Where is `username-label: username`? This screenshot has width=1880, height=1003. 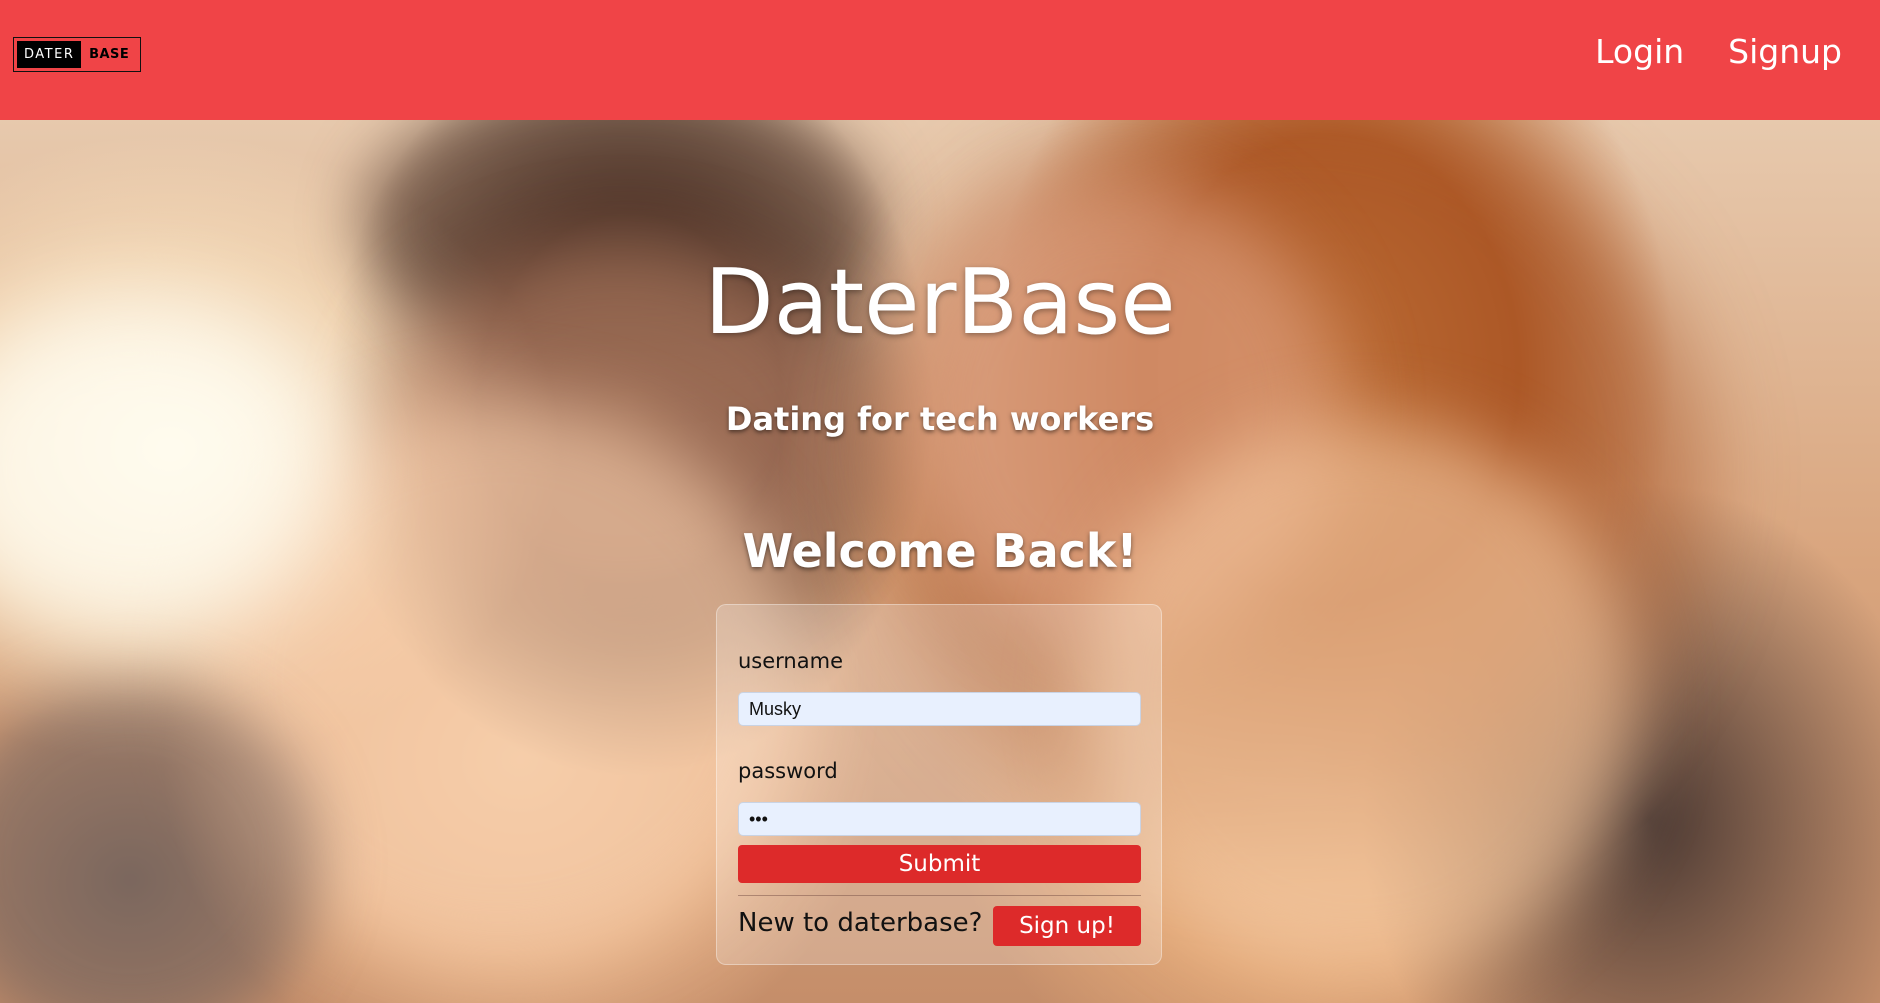
username-label: username is located at coordinates (790, 661).